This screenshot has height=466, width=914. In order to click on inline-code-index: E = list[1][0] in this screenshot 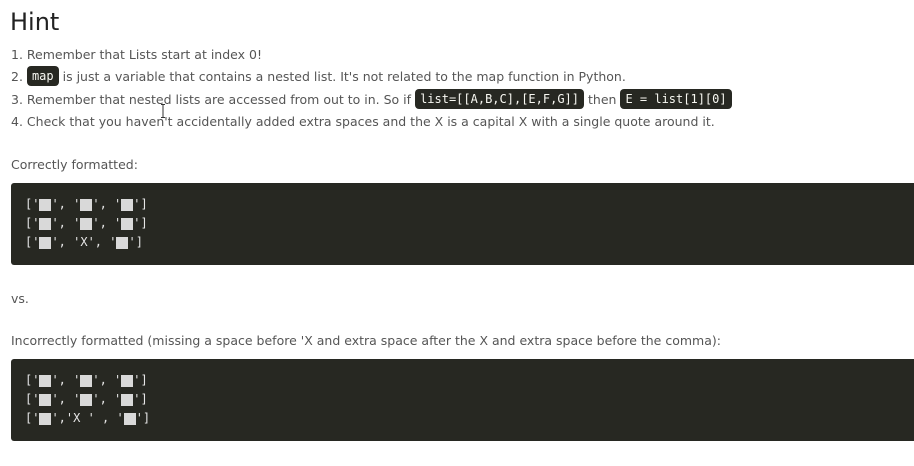, I will do `click(676, 99)`.